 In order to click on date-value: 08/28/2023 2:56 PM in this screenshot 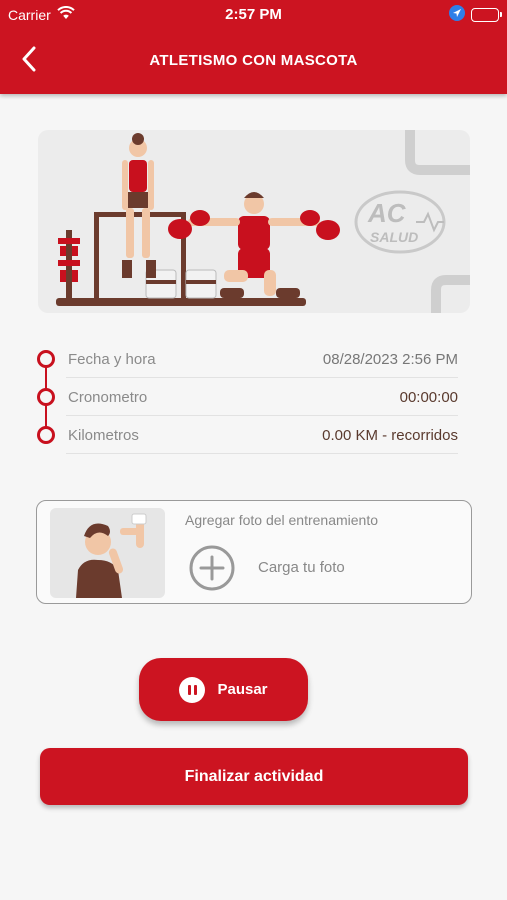, I will do `click(390, 359)`.